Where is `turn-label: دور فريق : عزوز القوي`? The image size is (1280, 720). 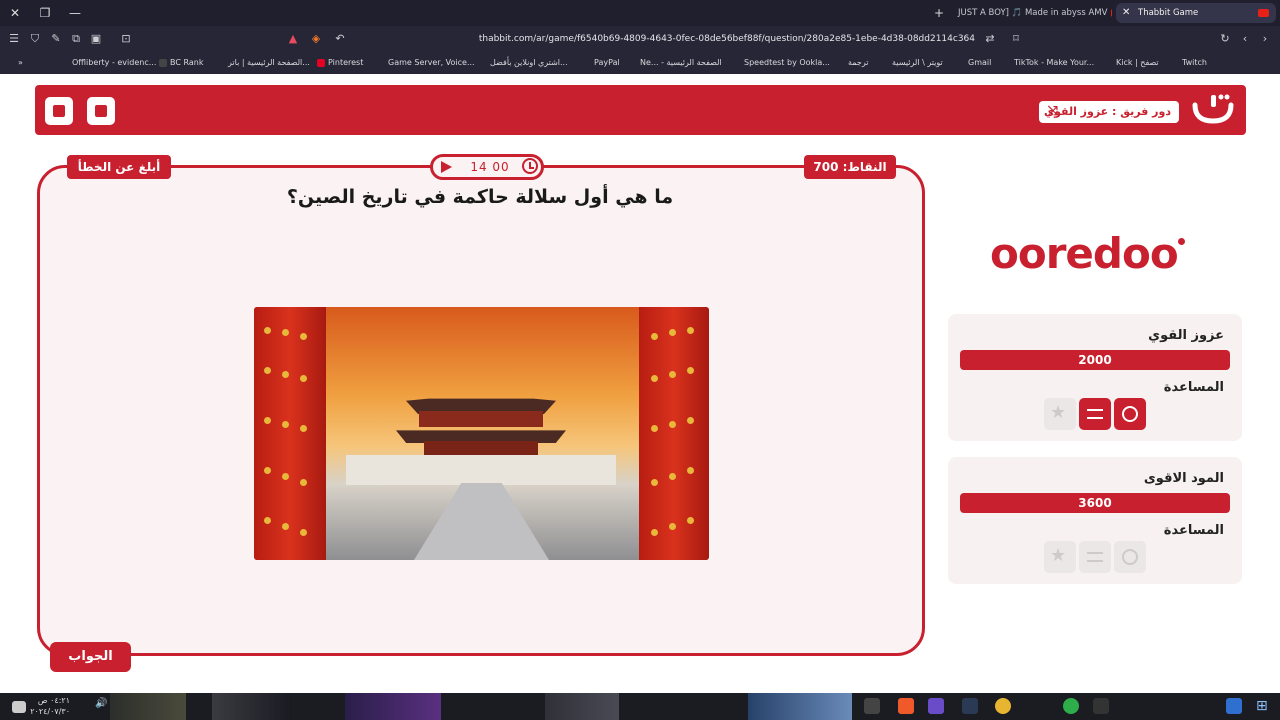
turn-label: دور فريق : عزوز القوي is located at coordinates (1107, 111).